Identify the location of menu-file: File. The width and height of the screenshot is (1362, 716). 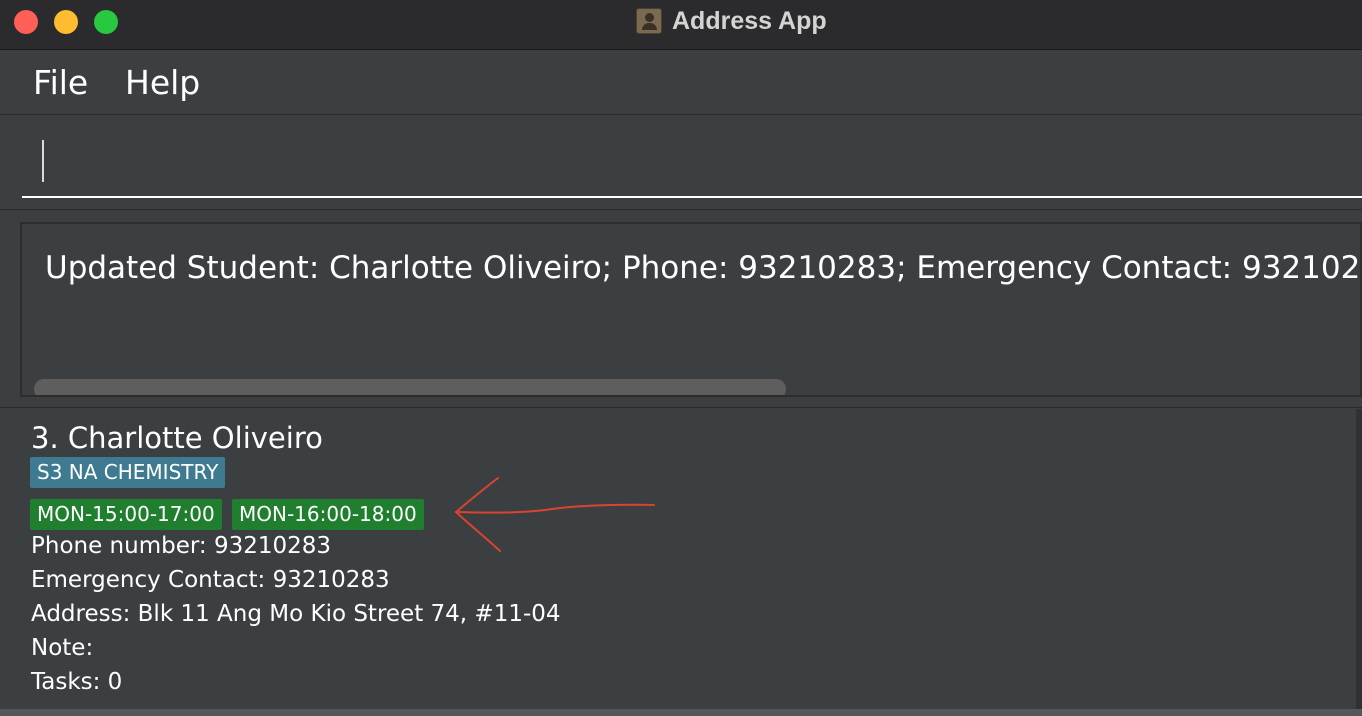
(60, 82).